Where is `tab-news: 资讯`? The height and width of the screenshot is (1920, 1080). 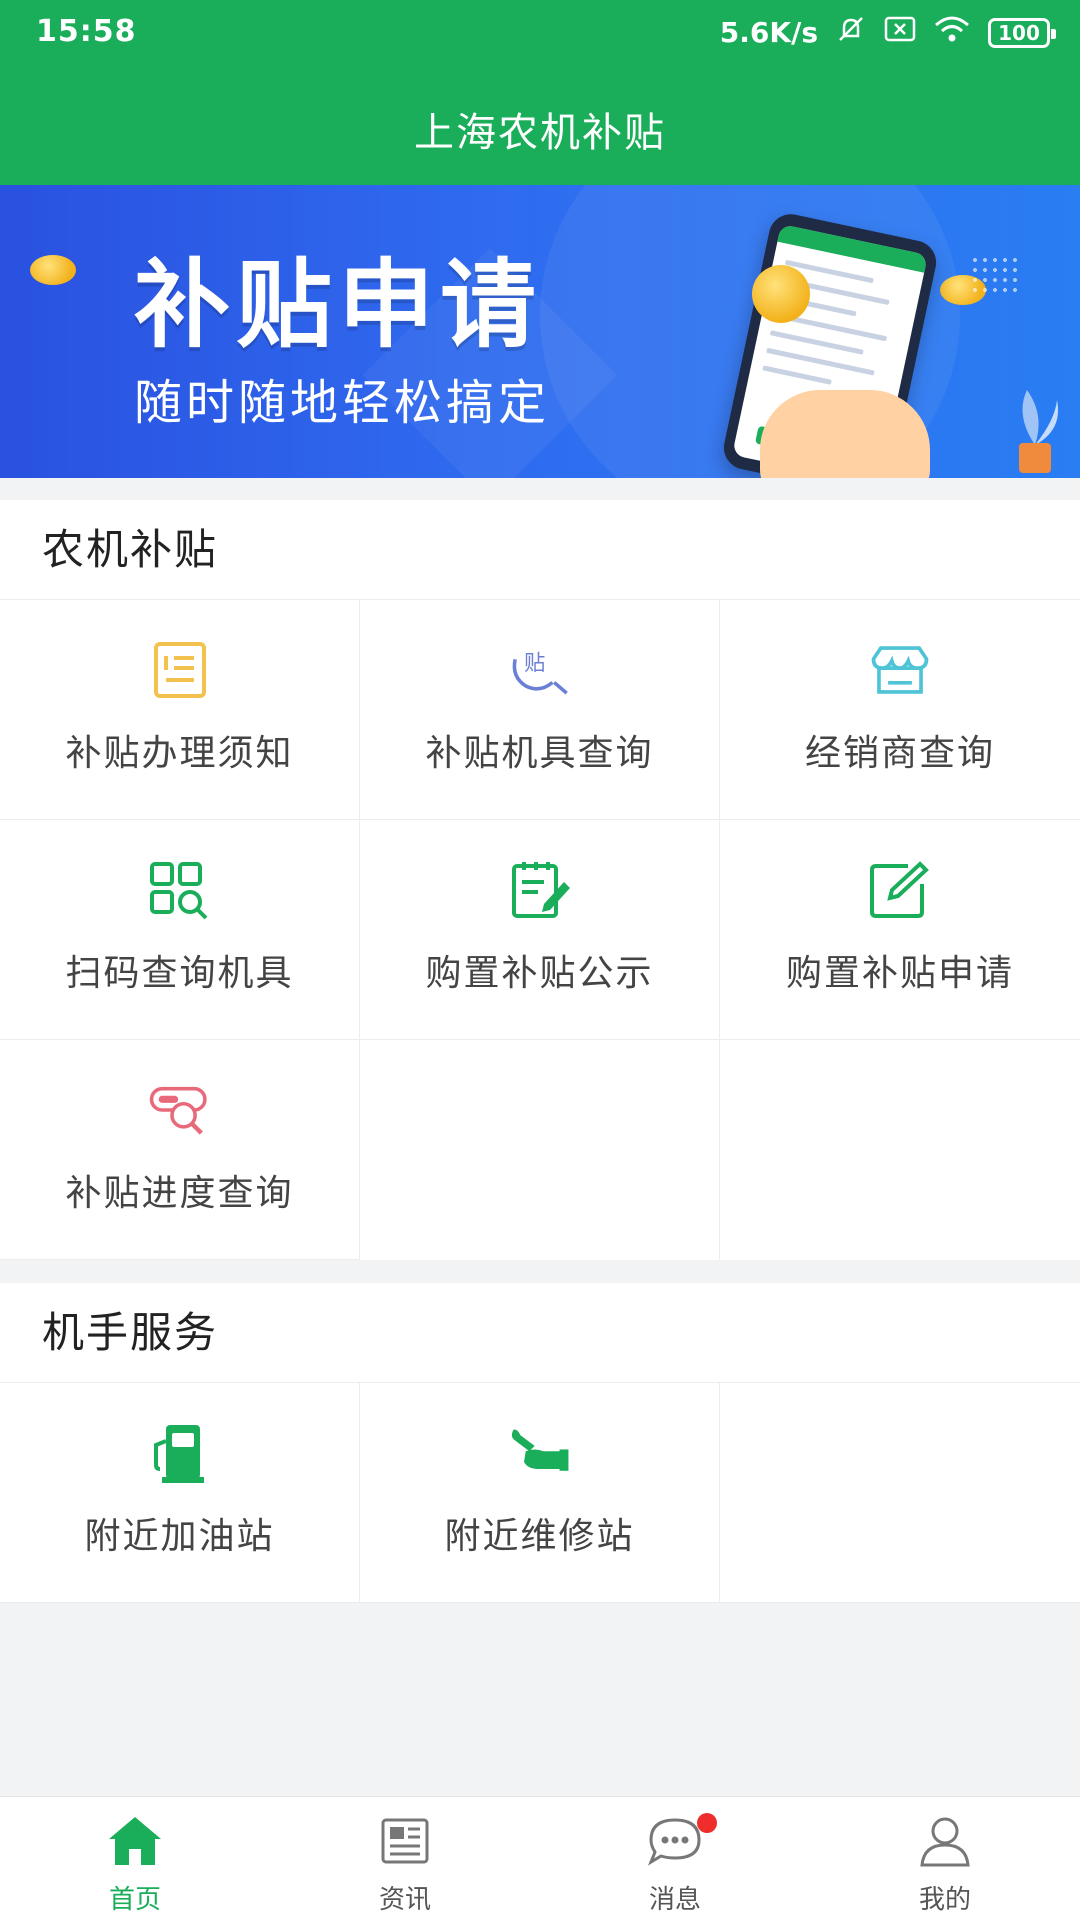 tab-news: 资讯 is located at coordinates (405, 1858).